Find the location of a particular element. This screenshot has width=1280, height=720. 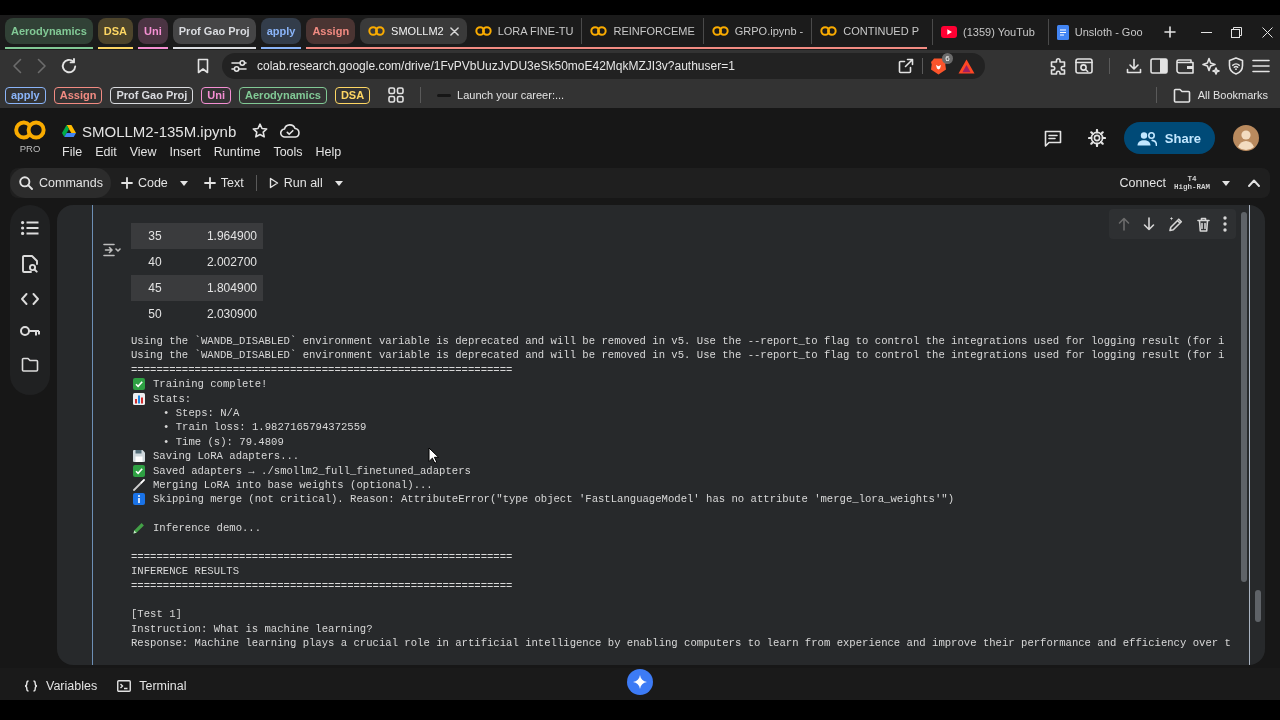

browser-tab: LORA FINE-TU is located at coordinates (524, 31).